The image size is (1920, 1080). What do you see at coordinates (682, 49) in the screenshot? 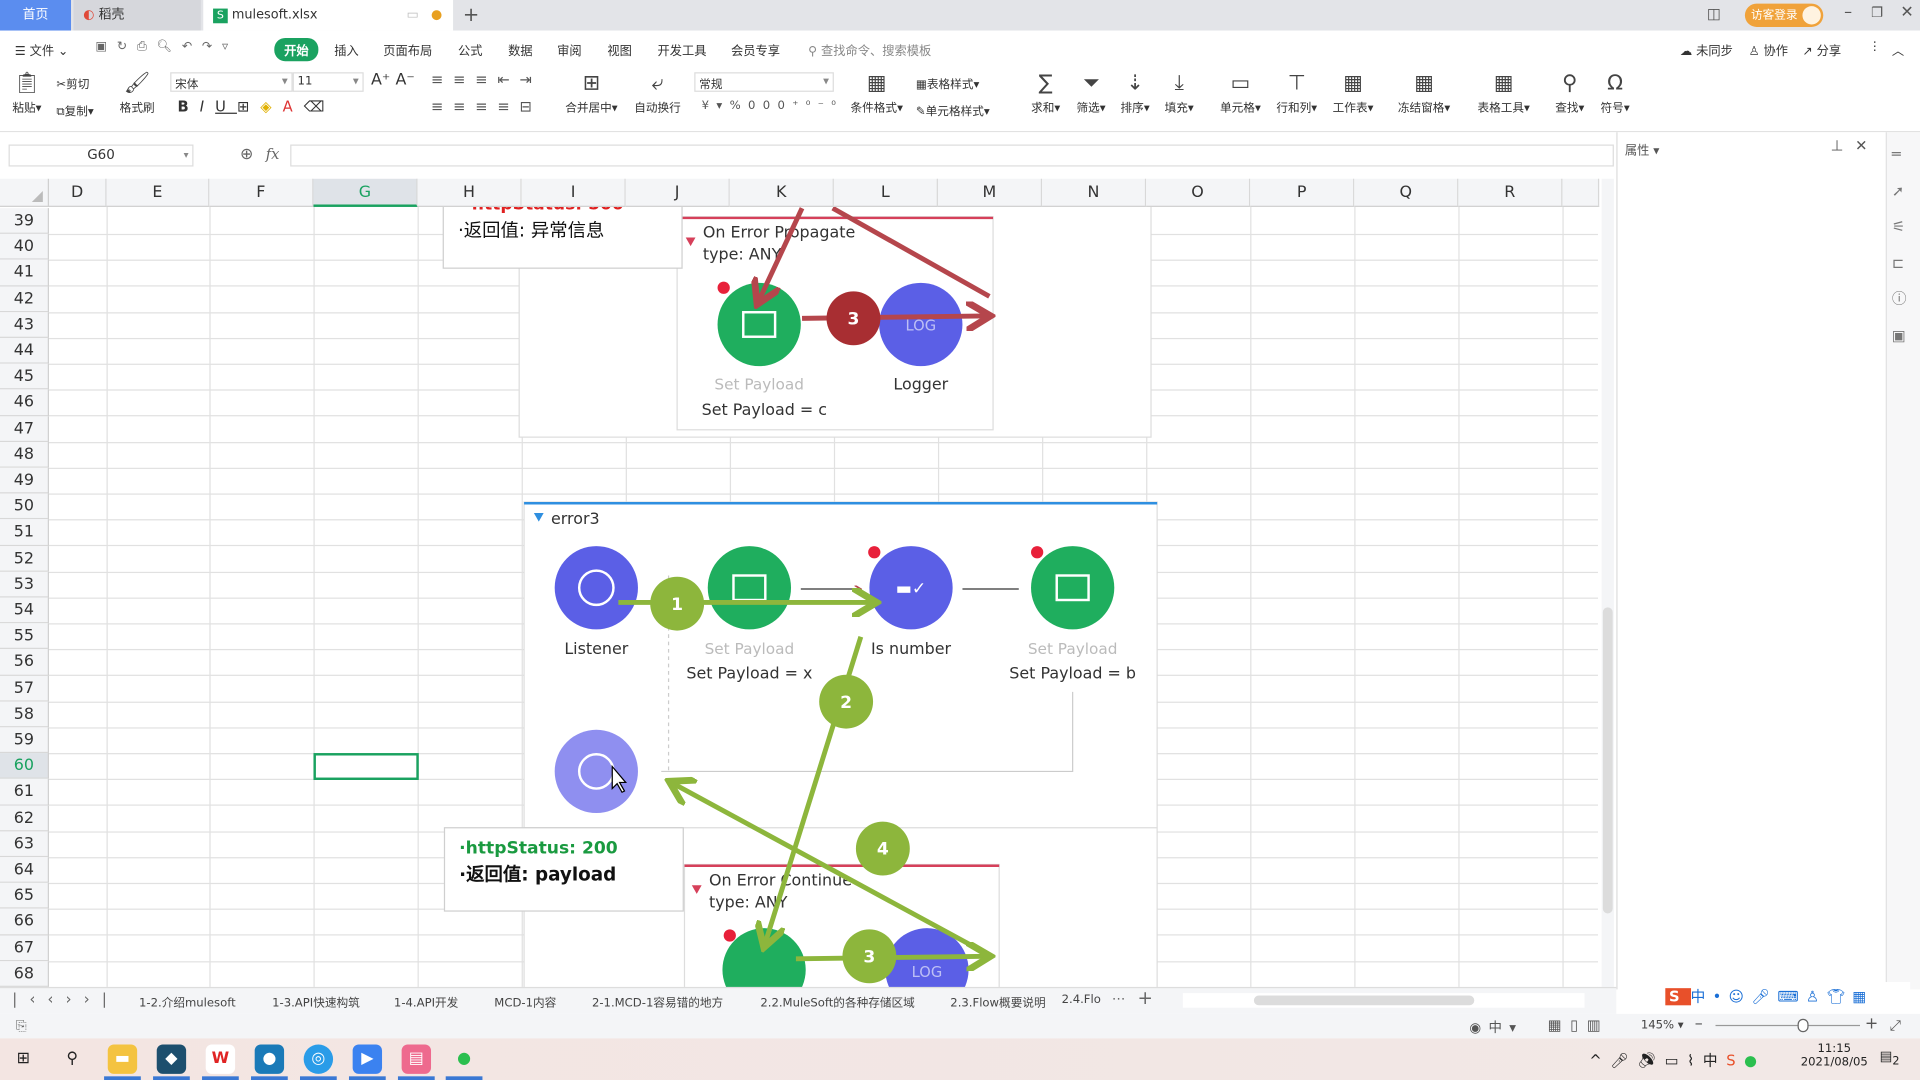
I see `menu-developer: 开发工具` at bounding box center [682, 49].